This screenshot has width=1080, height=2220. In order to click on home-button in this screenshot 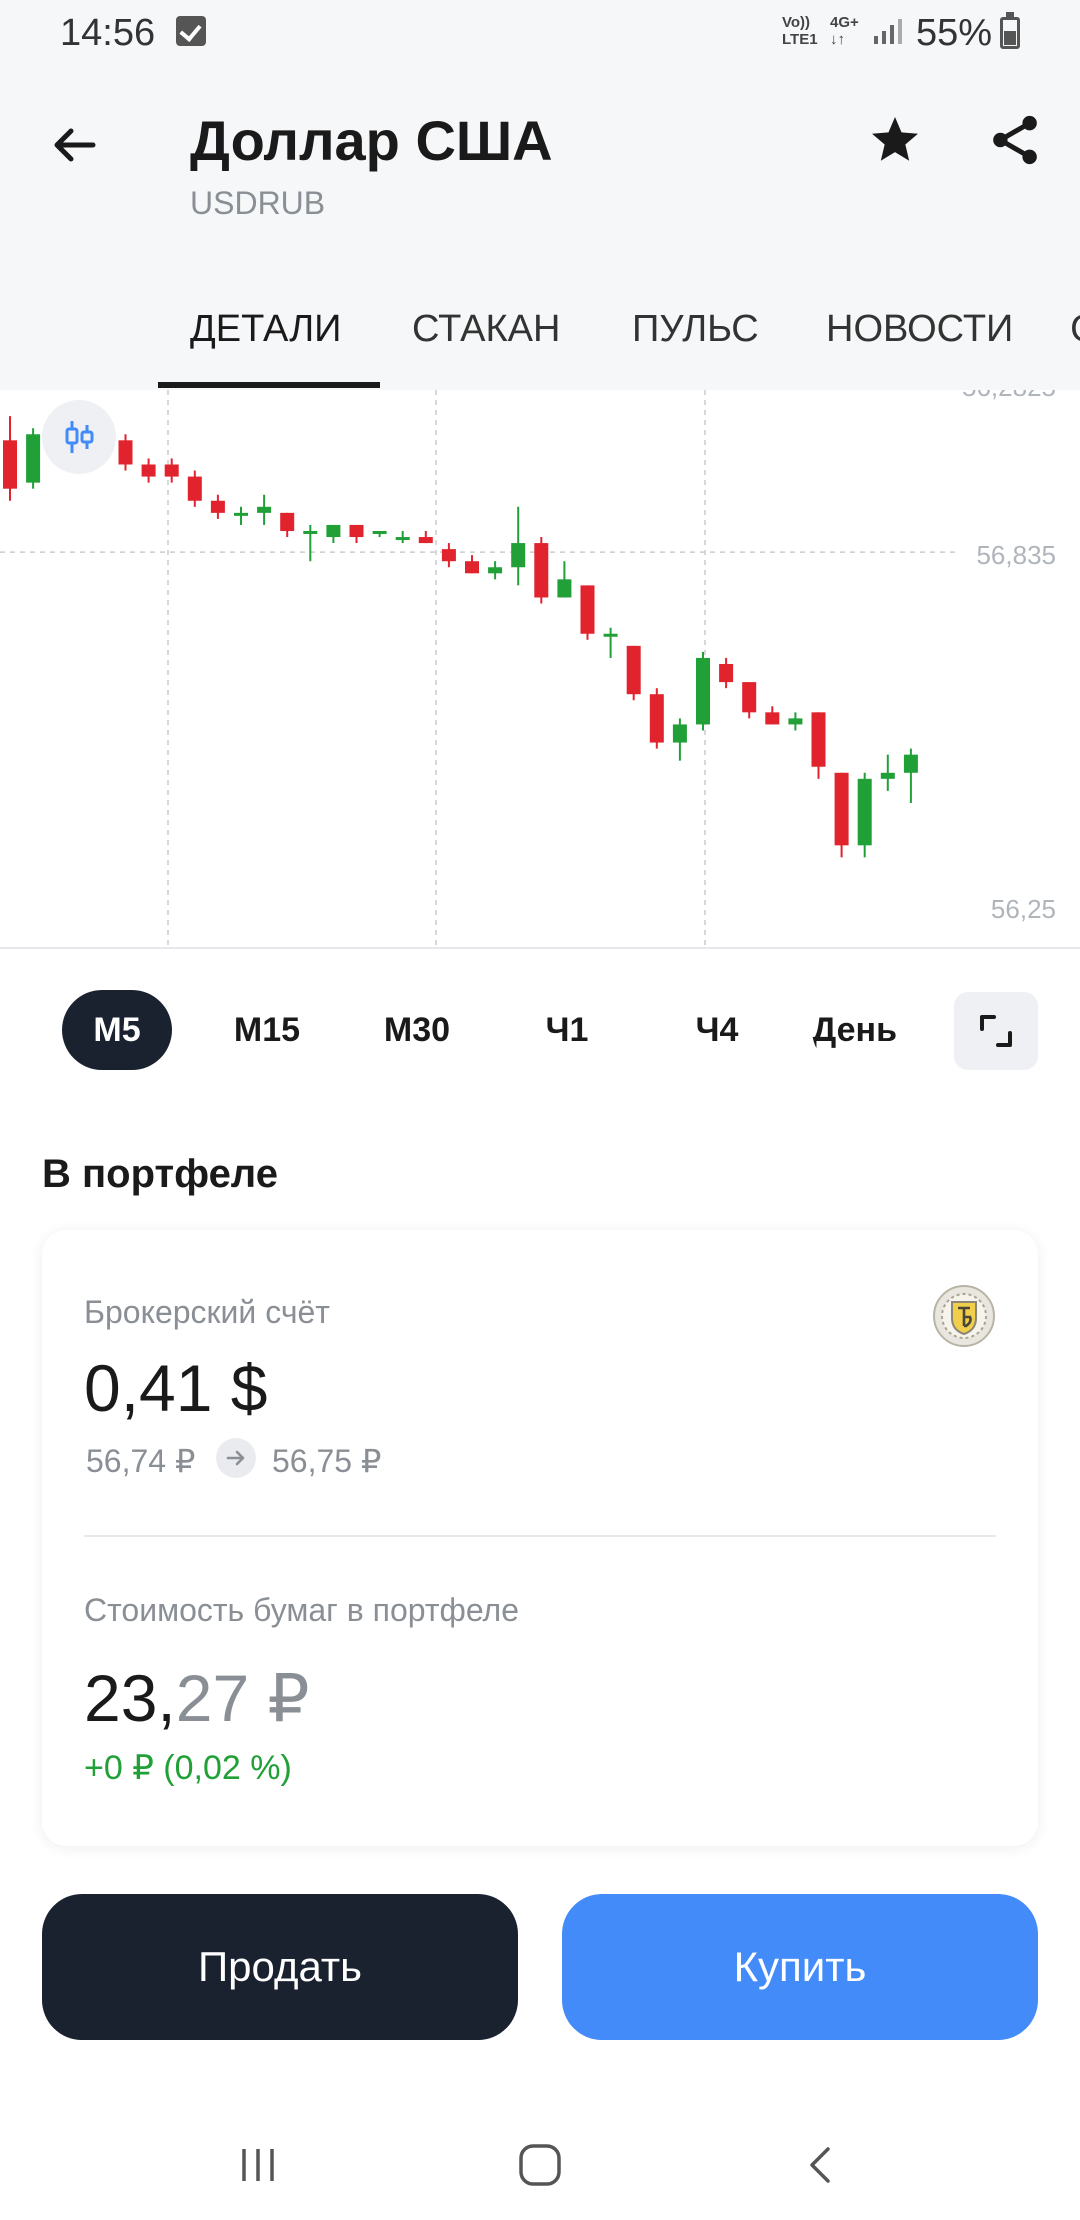, I will do `click(540, 2165)`.